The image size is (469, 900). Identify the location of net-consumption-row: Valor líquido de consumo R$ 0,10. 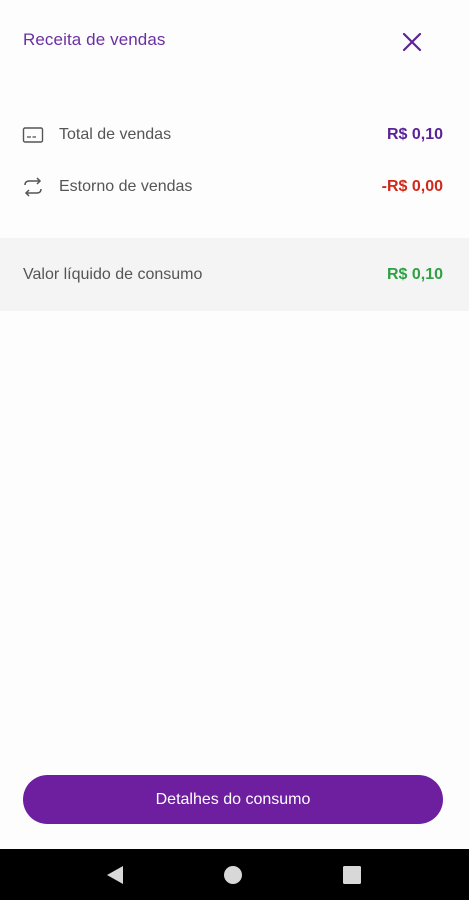
(234, 274).